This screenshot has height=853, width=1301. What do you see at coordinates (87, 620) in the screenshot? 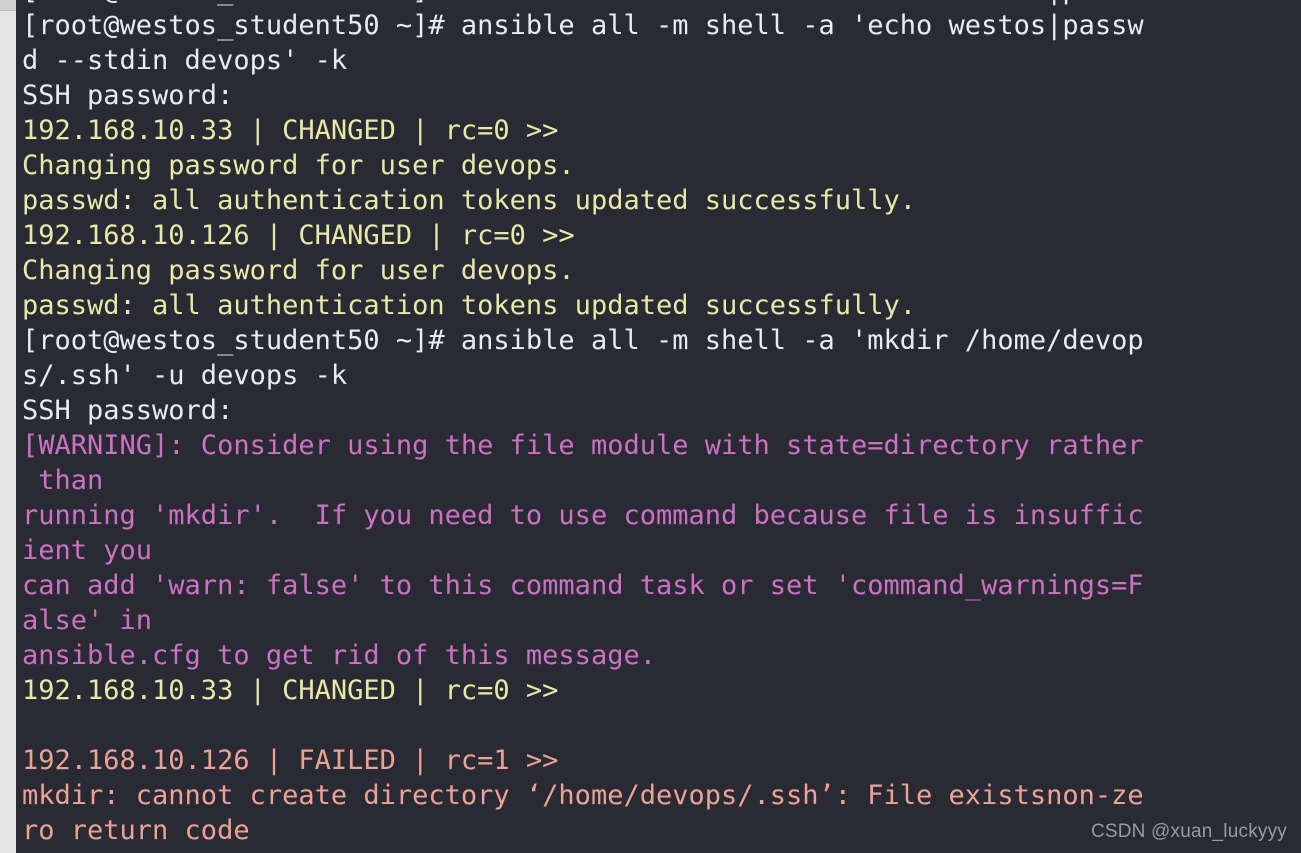
I see `terminal-line: alse' in` at bounding box center [87, 620].